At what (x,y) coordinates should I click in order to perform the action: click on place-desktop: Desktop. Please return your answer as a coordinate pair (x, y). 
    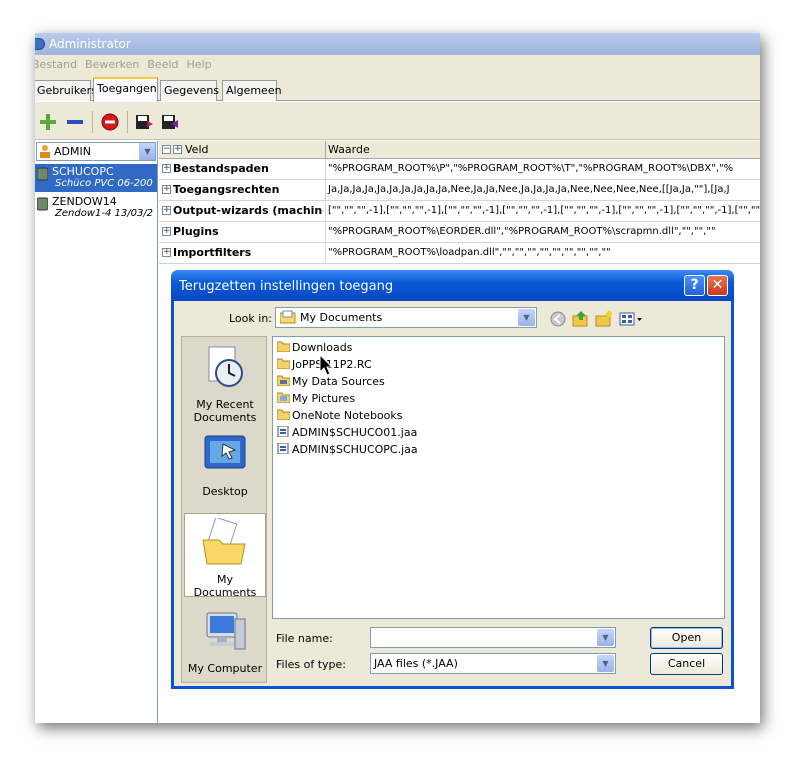
    Looking at the image, I should click on (225, 464).